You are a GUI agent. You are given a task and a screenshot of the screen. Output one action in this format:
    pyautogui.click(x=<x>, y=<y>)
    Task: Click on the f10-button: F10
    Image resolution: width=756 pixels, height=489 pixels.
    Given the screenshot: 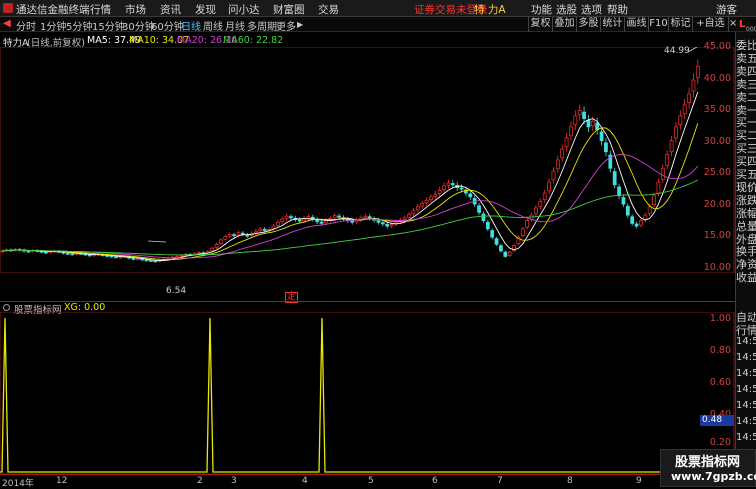 What is the action you would take?
    pyautogui.click(x=658, y=24)
    